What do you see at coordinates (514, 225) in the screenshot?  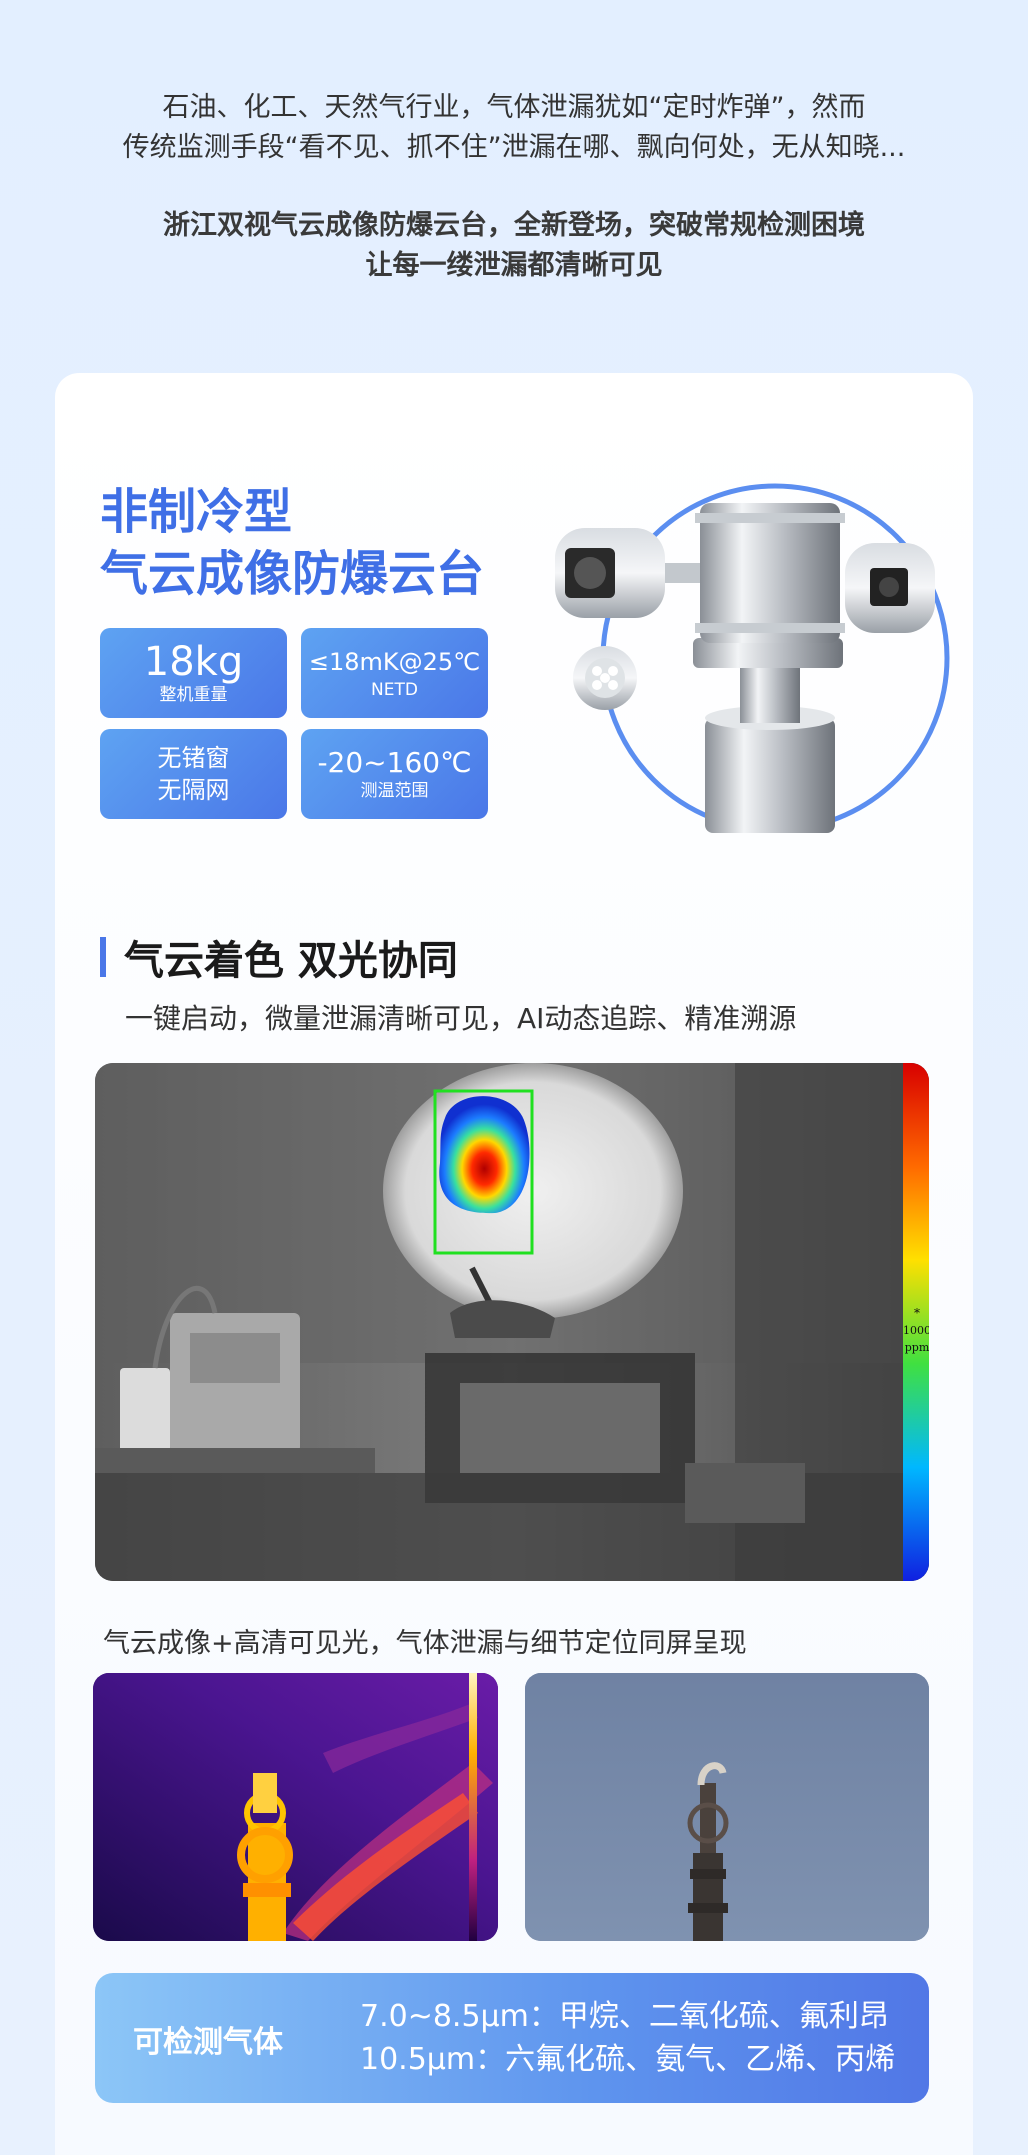 I see `intro-bold-1: 浙江双视气云成像防爆云台，全新登场，突破常规检测困境` at bounding box center [514, 225].